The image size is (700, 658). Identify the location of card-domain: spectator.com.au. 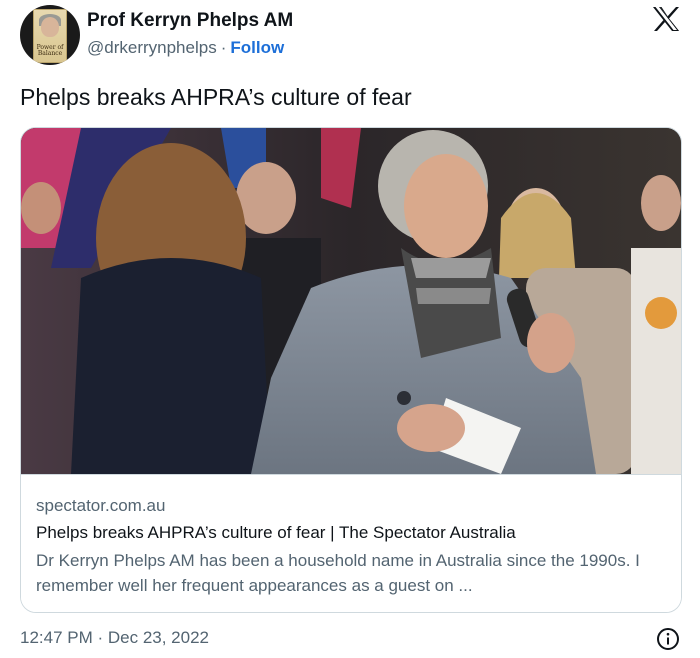
(101, 505).